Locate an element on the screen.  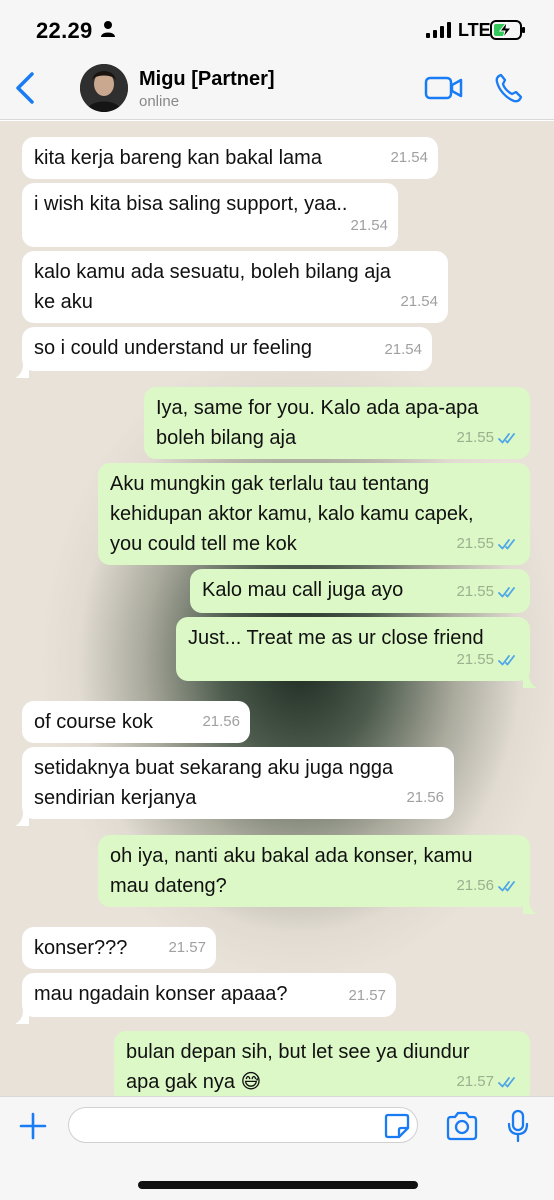
video-call-button is located at coordinates (444, 88).